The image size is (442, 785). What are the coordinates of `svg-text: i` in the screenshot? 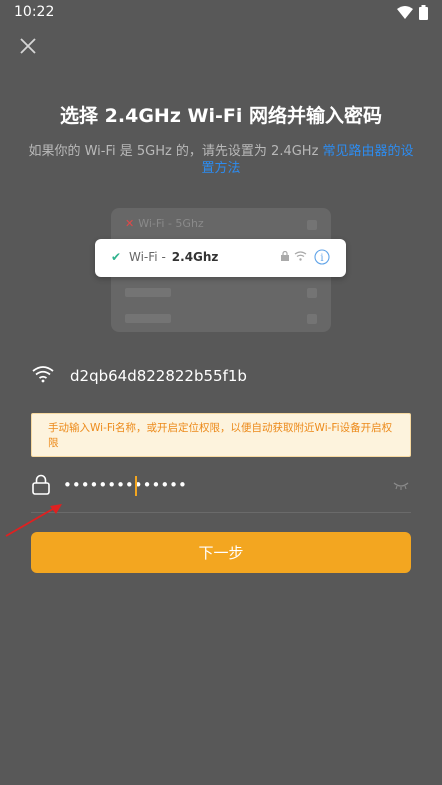 It's located at (321, 258).